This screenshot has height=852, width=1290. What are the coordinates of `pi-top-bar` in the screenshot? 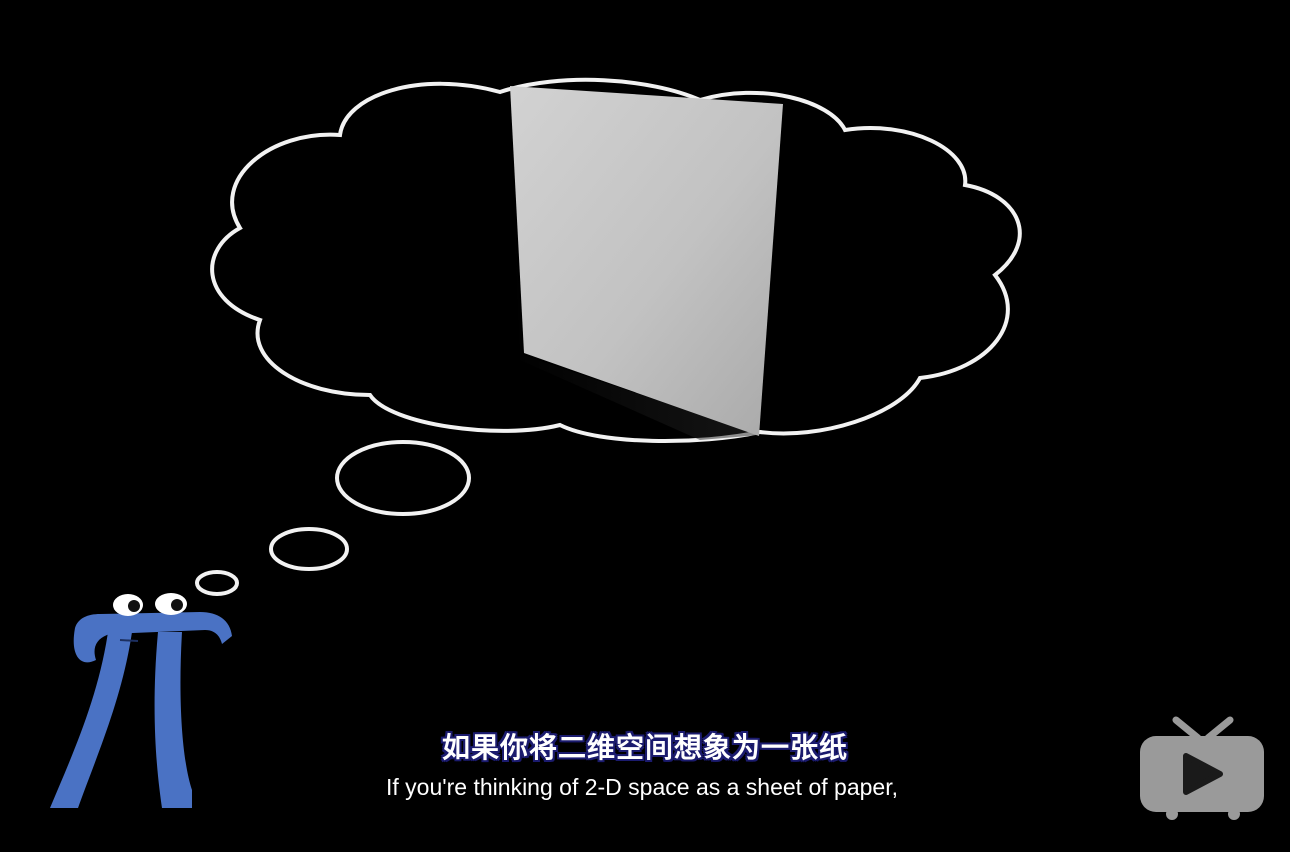 It's located at (152, 637).